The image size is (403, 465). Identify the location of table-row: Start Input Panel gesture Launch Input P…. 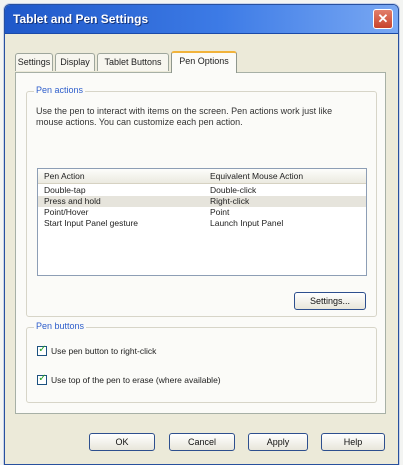
(202, 223).